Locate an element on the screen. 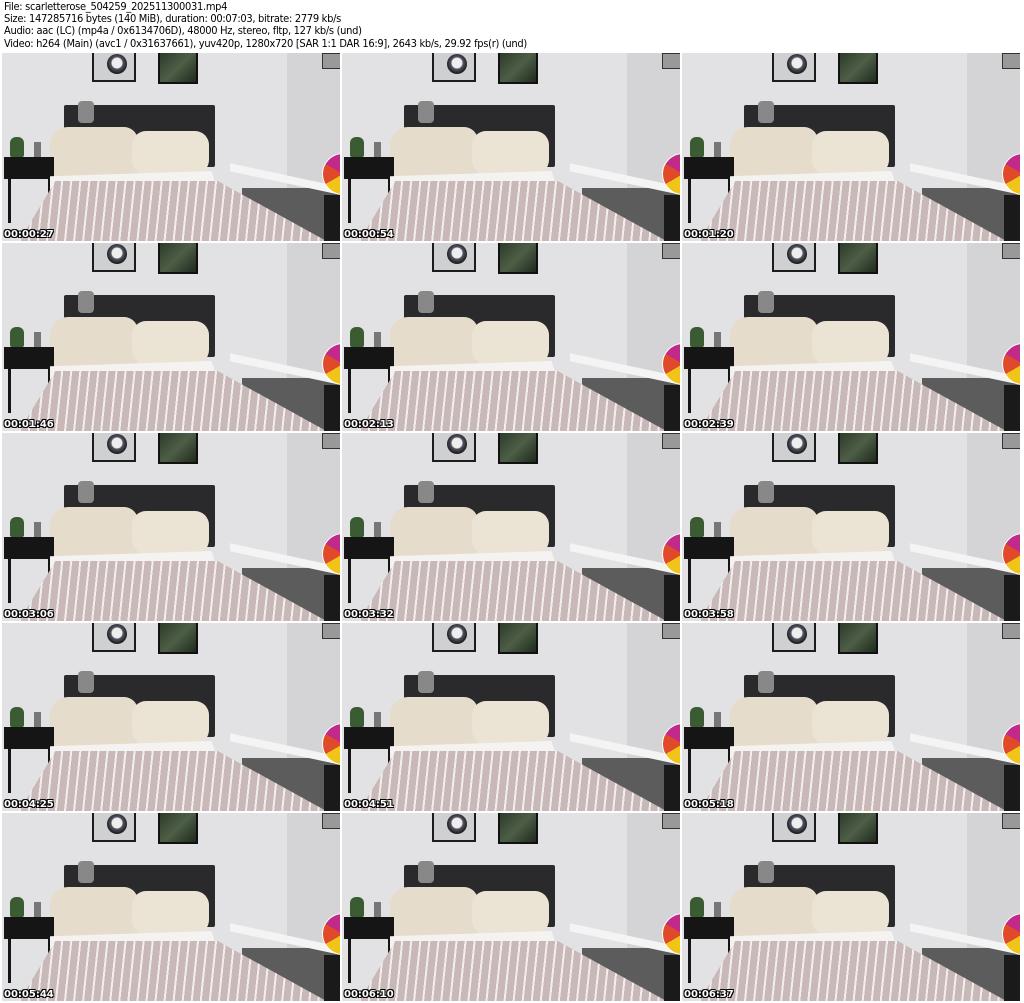 This screenshot has height=1003, width=1024. timestamp: 00:03:06 is located at coordinates (29, 614).